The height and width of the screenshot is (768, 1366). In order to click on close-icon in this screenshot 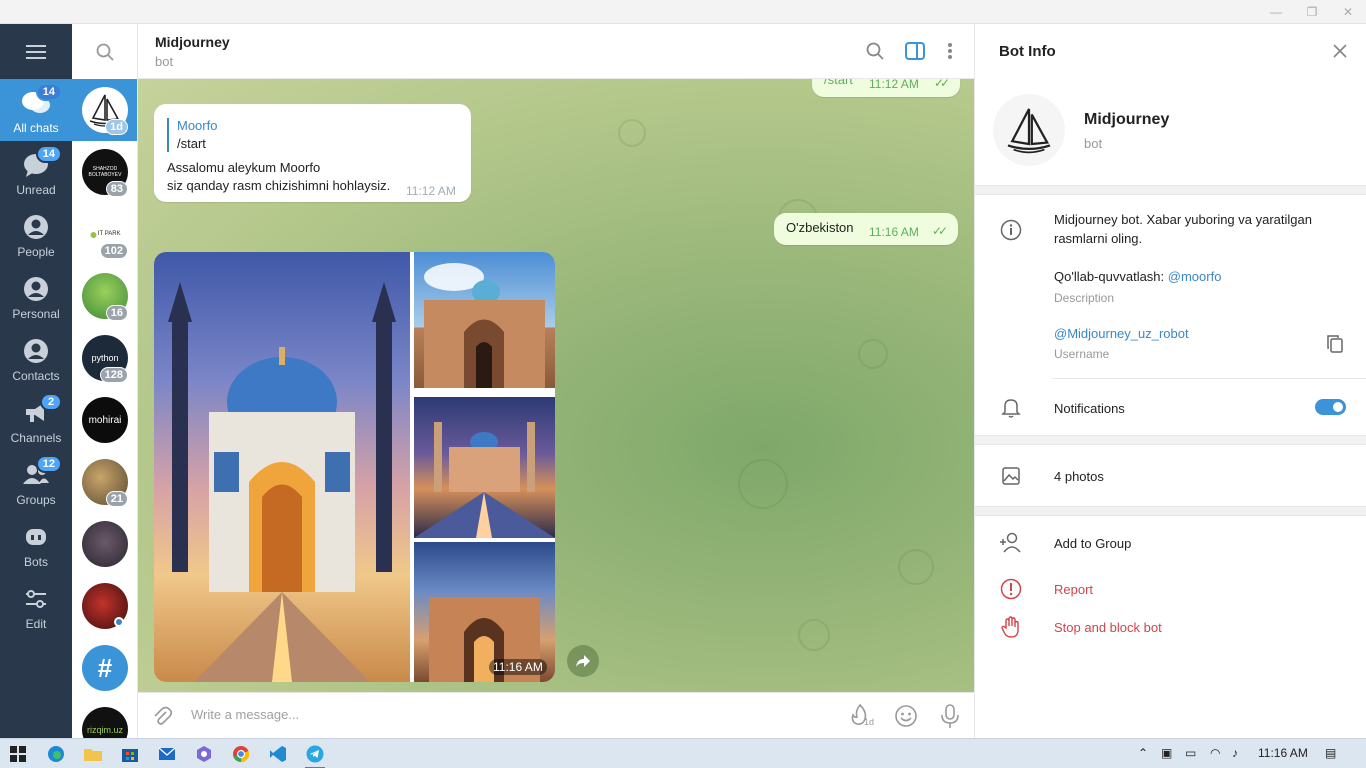, I will do `click(1340, 51)`.